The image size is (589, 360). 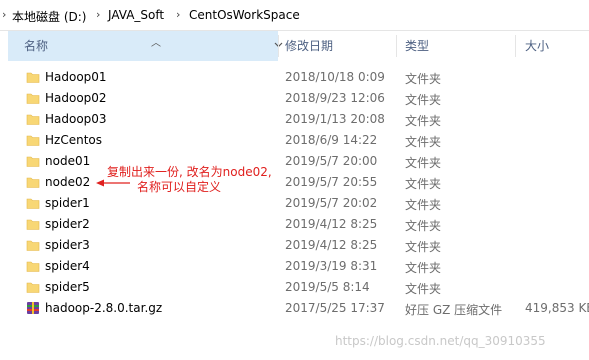 What do you see at coordinates (67, 161) in the screenshot?
I see `file-name: node01` at bounding box center [67, 161].